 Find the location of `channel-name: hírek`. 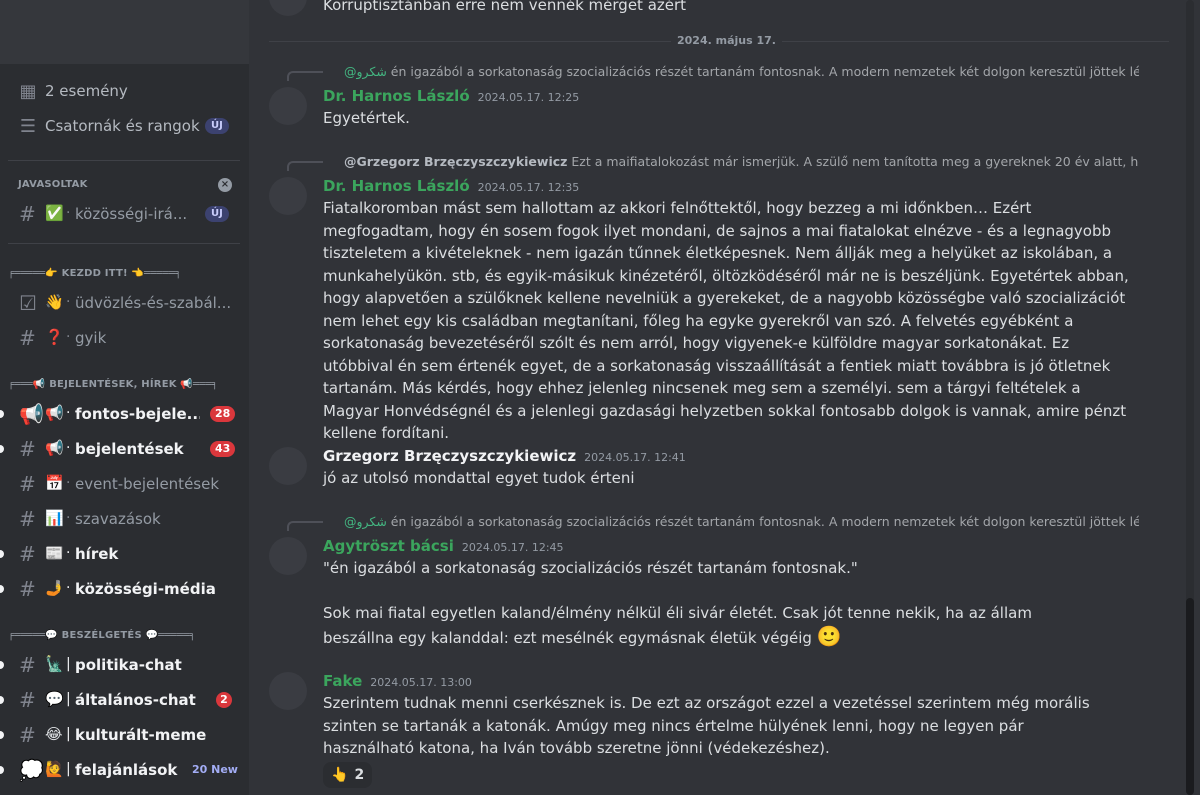

channel-name: hírek is located at coordinates (97, 554).